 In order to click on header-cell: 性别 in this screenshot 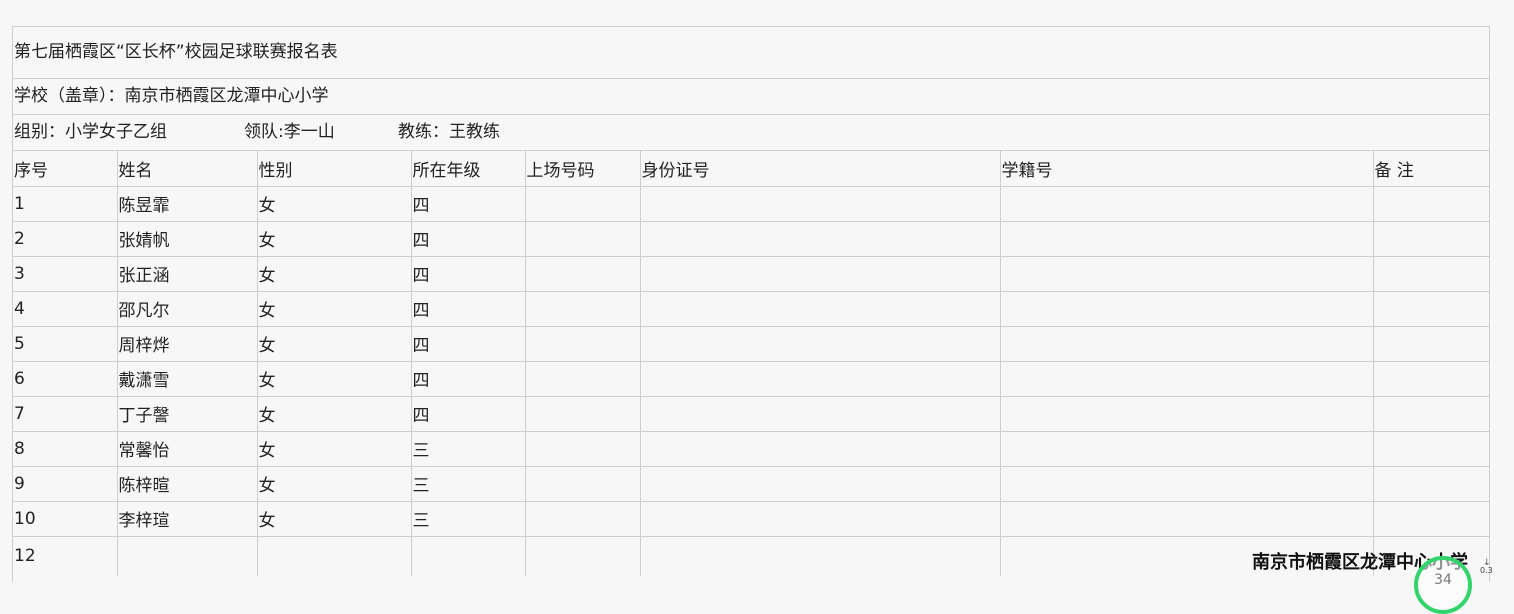, I will do `click(334, 169)`.